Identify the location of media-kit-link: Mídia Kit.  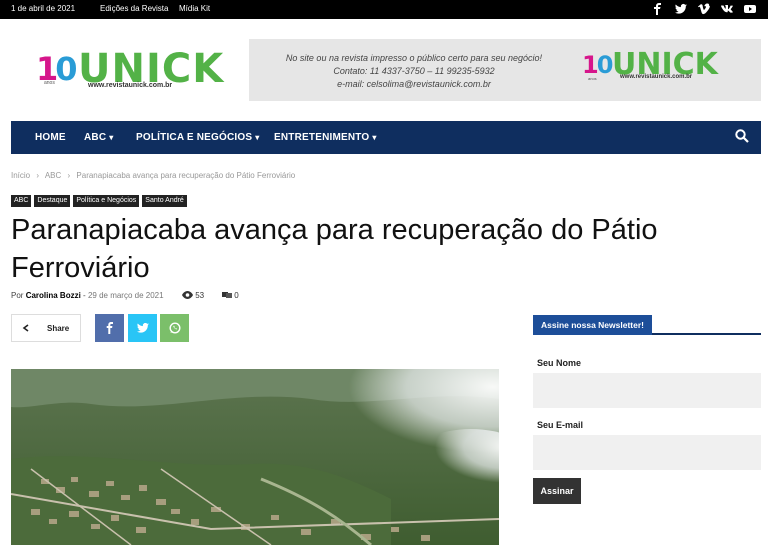
(194, 8).